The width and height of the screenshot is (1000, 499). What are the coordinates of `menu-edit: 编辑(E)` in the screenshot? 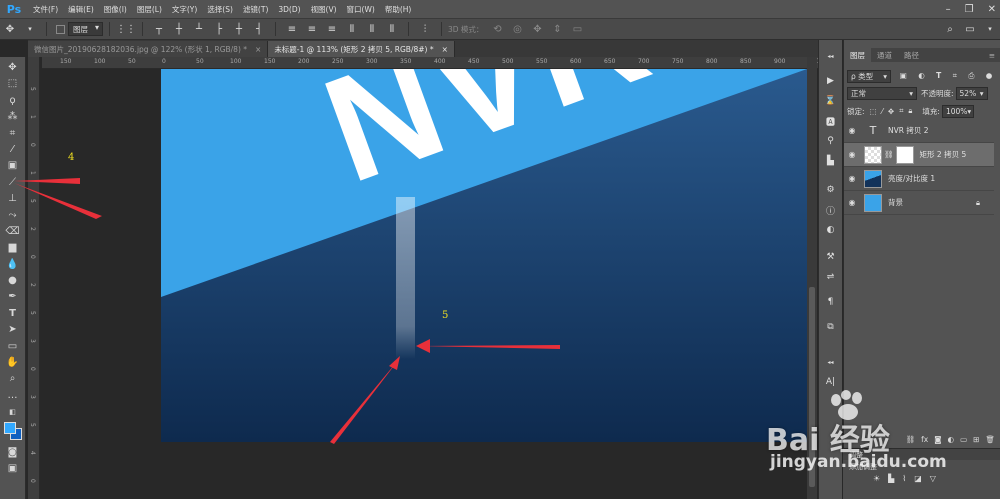 It's located at (81, 9).